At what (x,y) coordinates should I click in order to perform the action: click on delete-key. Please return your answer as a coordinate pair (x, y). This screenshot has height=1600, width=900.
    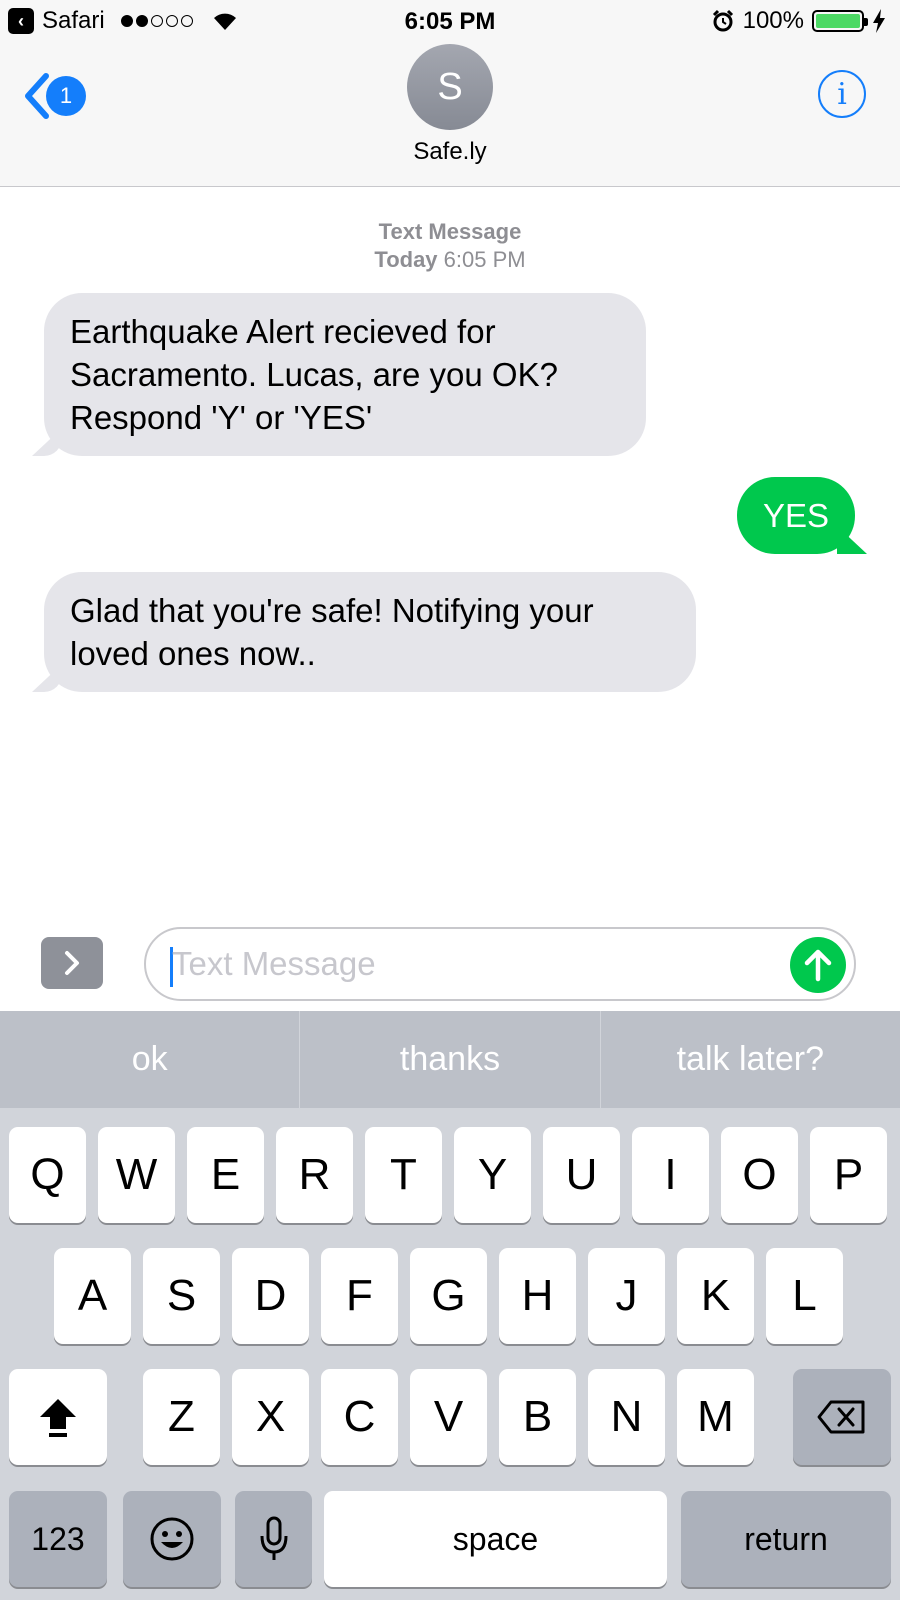
    Looking at the image, I should click on (842, 1417).